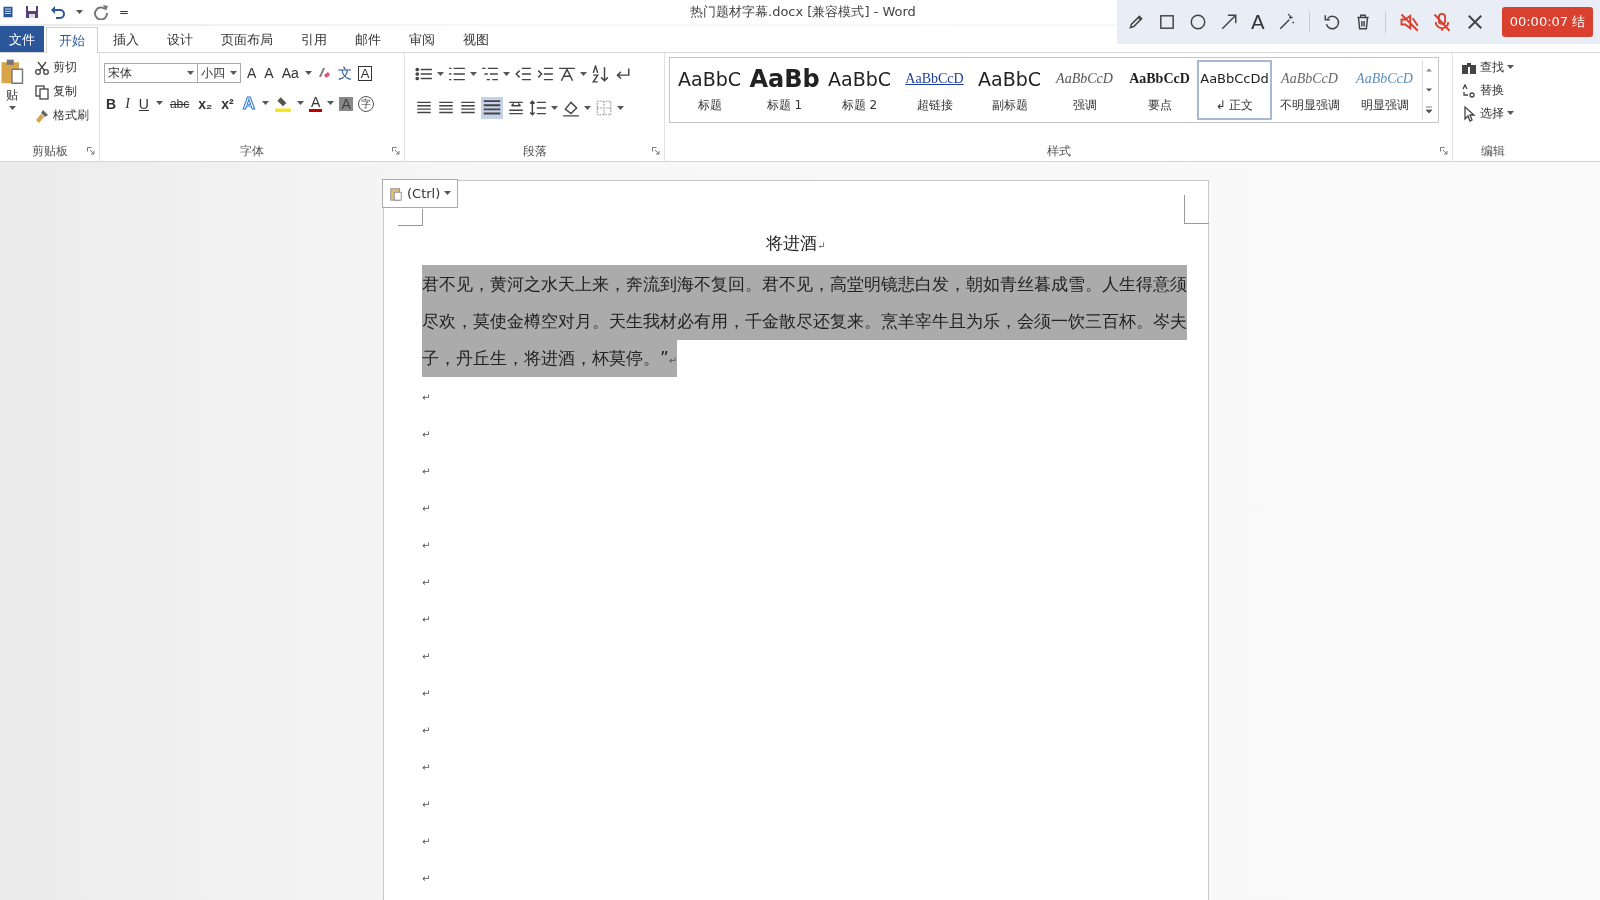  What do you see at coordinates (709, 90) in the screenshot?
I see `style-gallery-item: AaBbC 标题` at bounding box center [709, 90].